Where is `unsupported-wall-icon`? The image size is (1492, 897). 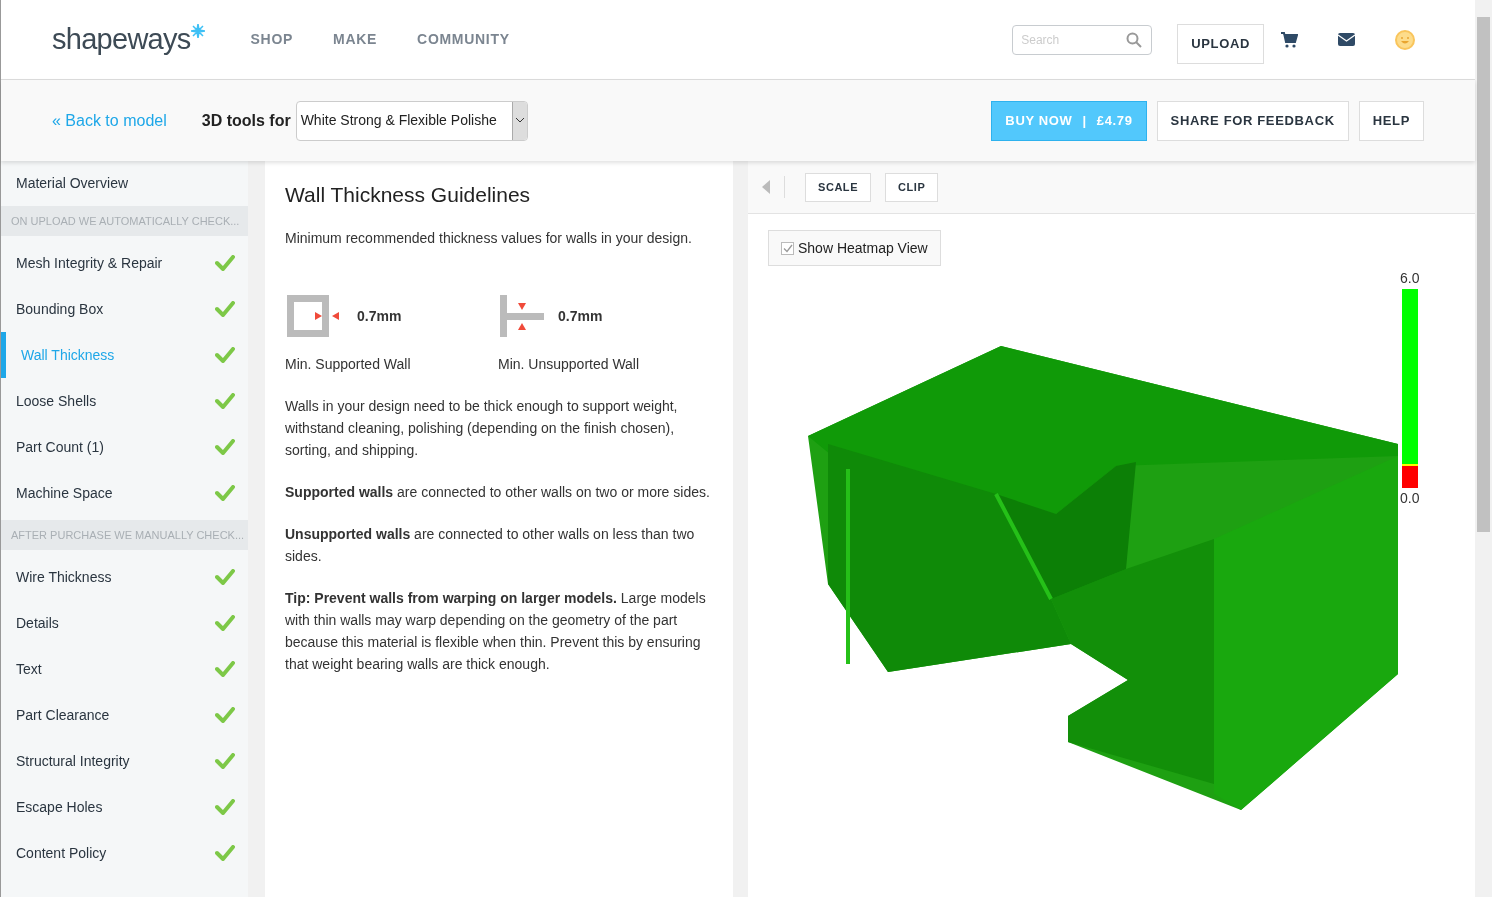 unsupported-wall-icon is located at coordinates (522, 316).